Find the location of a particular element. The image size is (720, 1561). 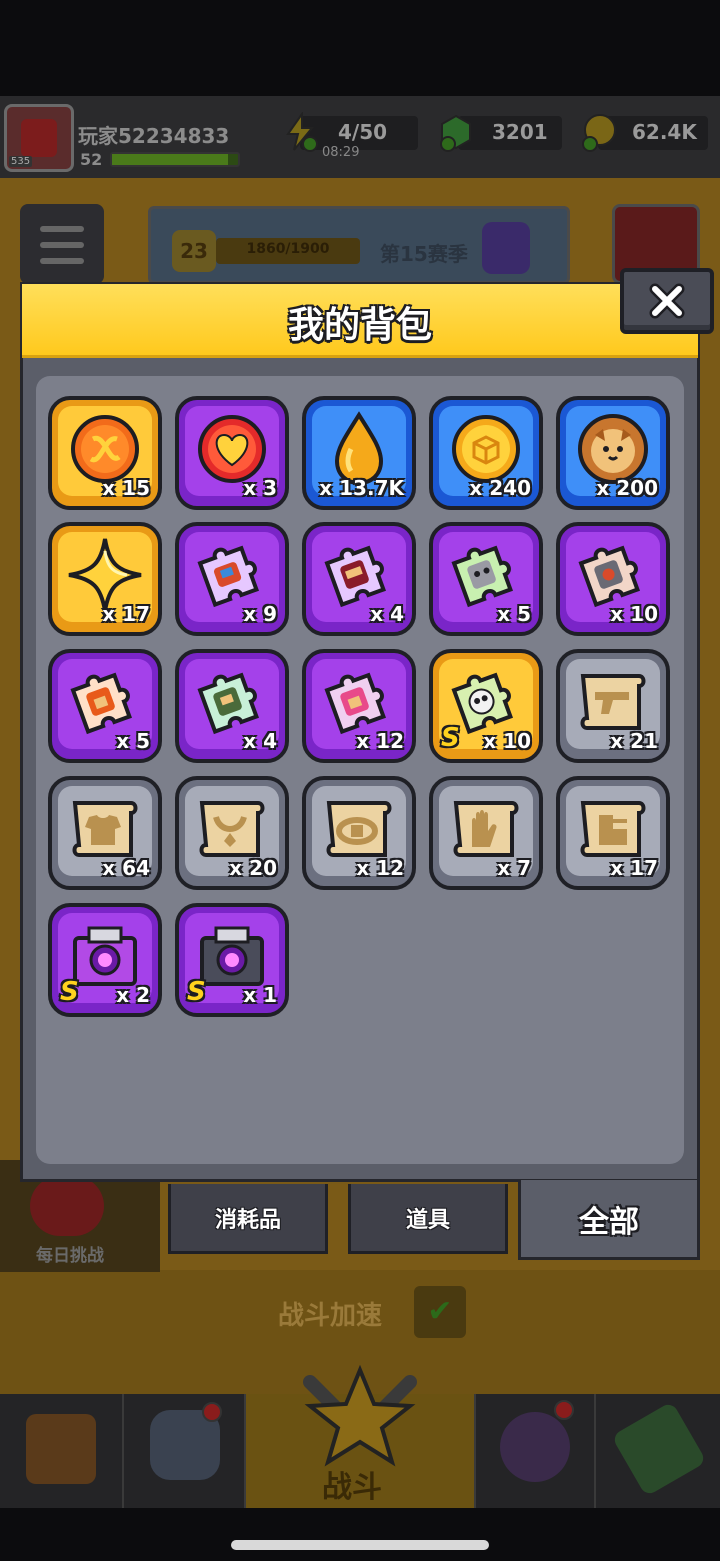

avatar-face is located at coordinates (39, 138).